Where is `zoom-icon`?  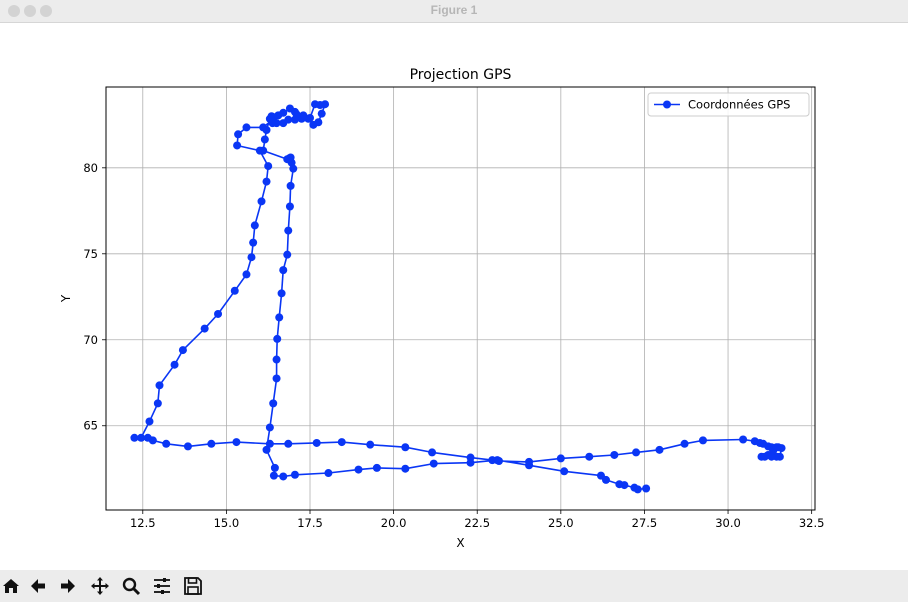
zoom-icon is located at coordinates (131, 586).